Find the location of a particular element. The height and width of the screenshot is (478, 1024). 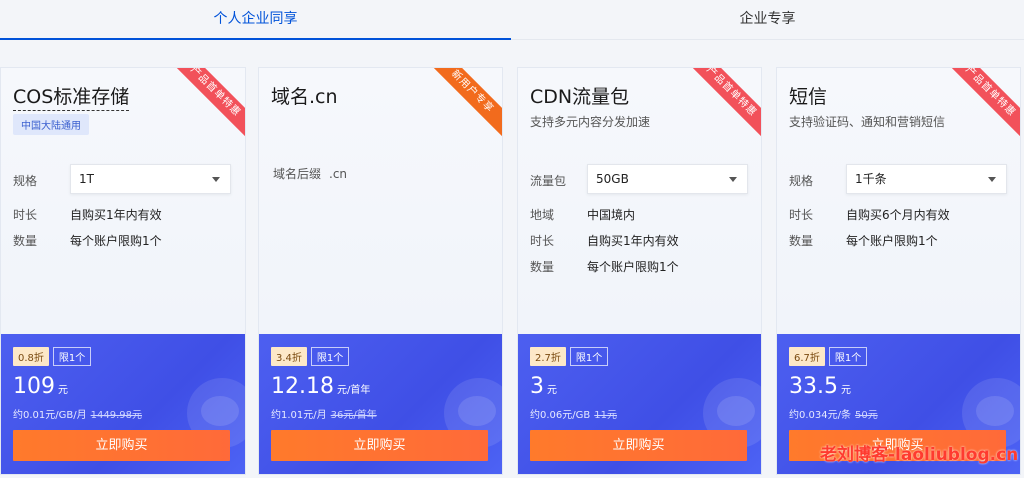

tab-bar: 个人企业同享 企业专享 is located at coordinates (512, 20).